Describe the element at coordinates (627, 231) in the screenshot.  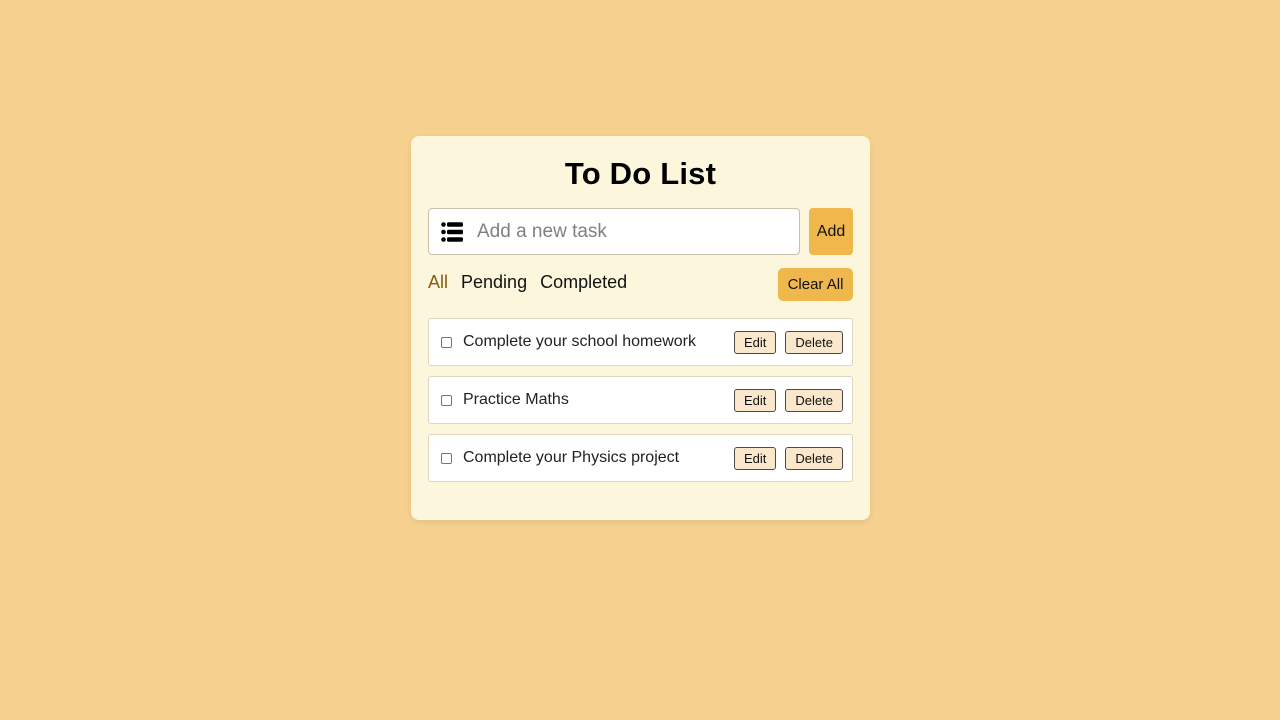
I see `new-task-input` at that location.